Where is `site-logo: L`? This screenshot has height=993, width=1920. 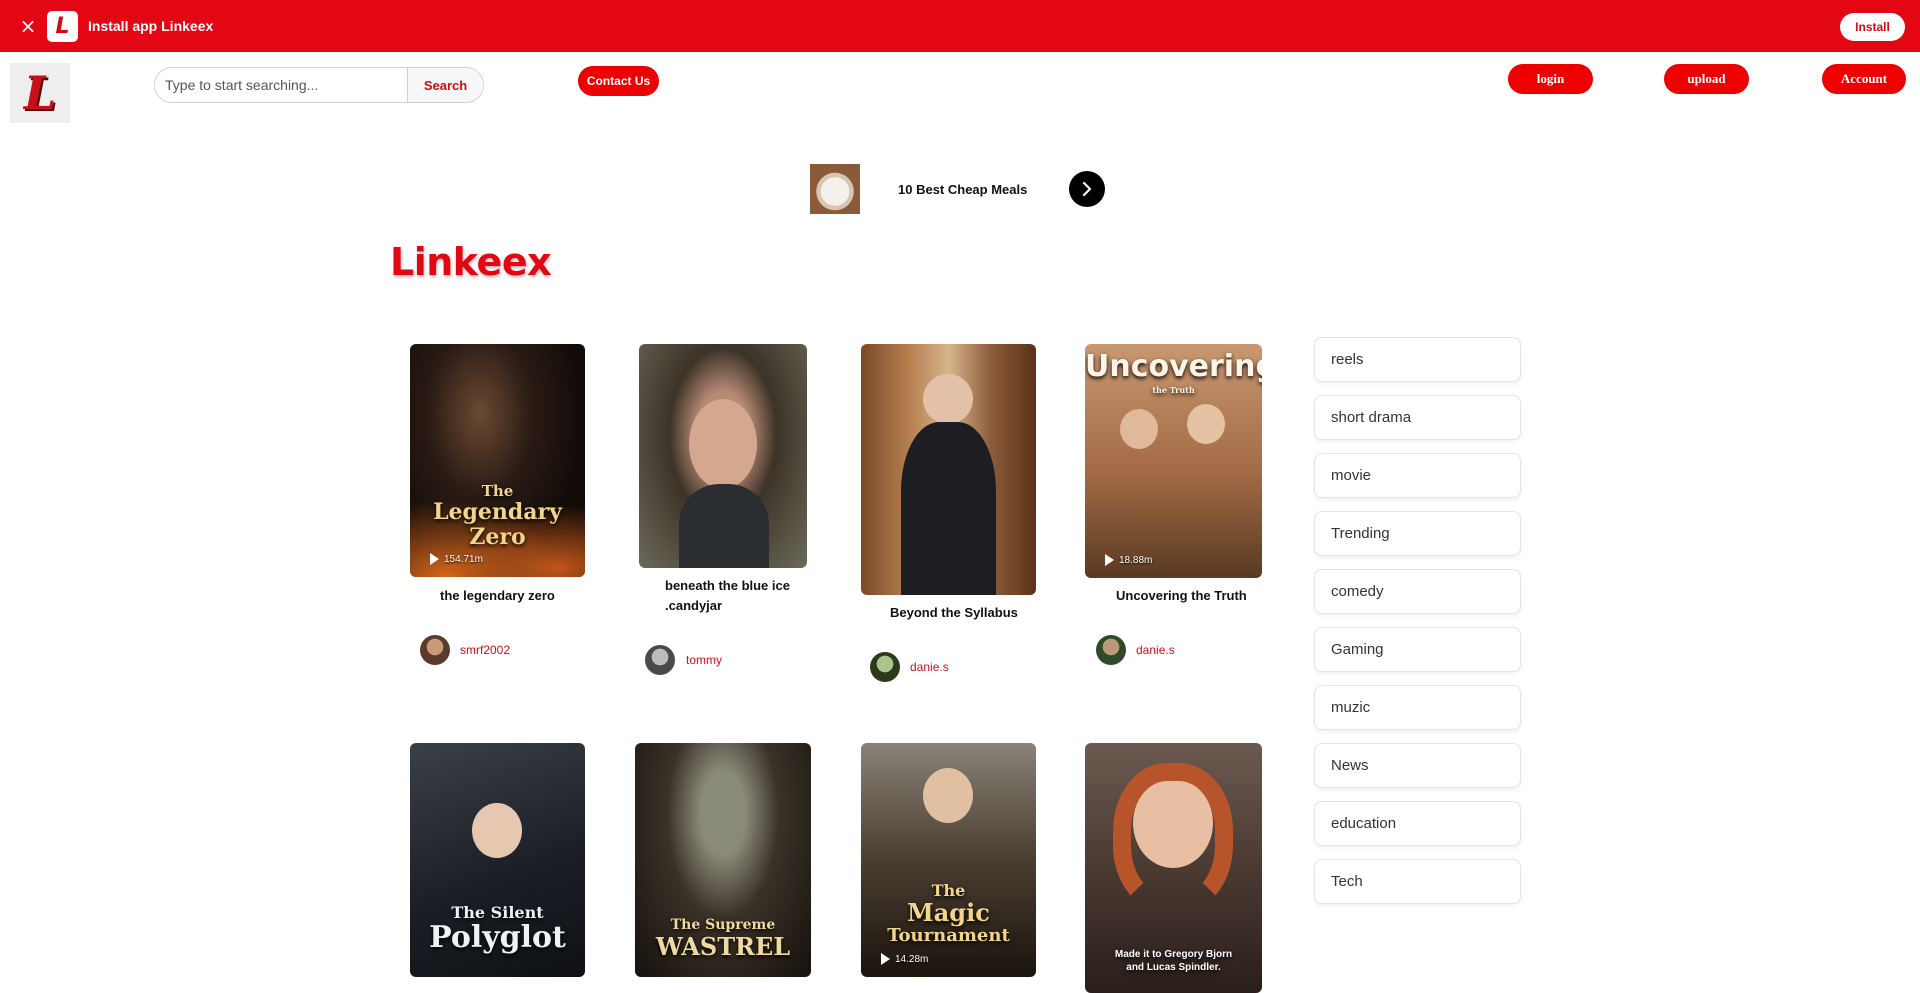 site-logo: L is located at coordinates (40, 93).